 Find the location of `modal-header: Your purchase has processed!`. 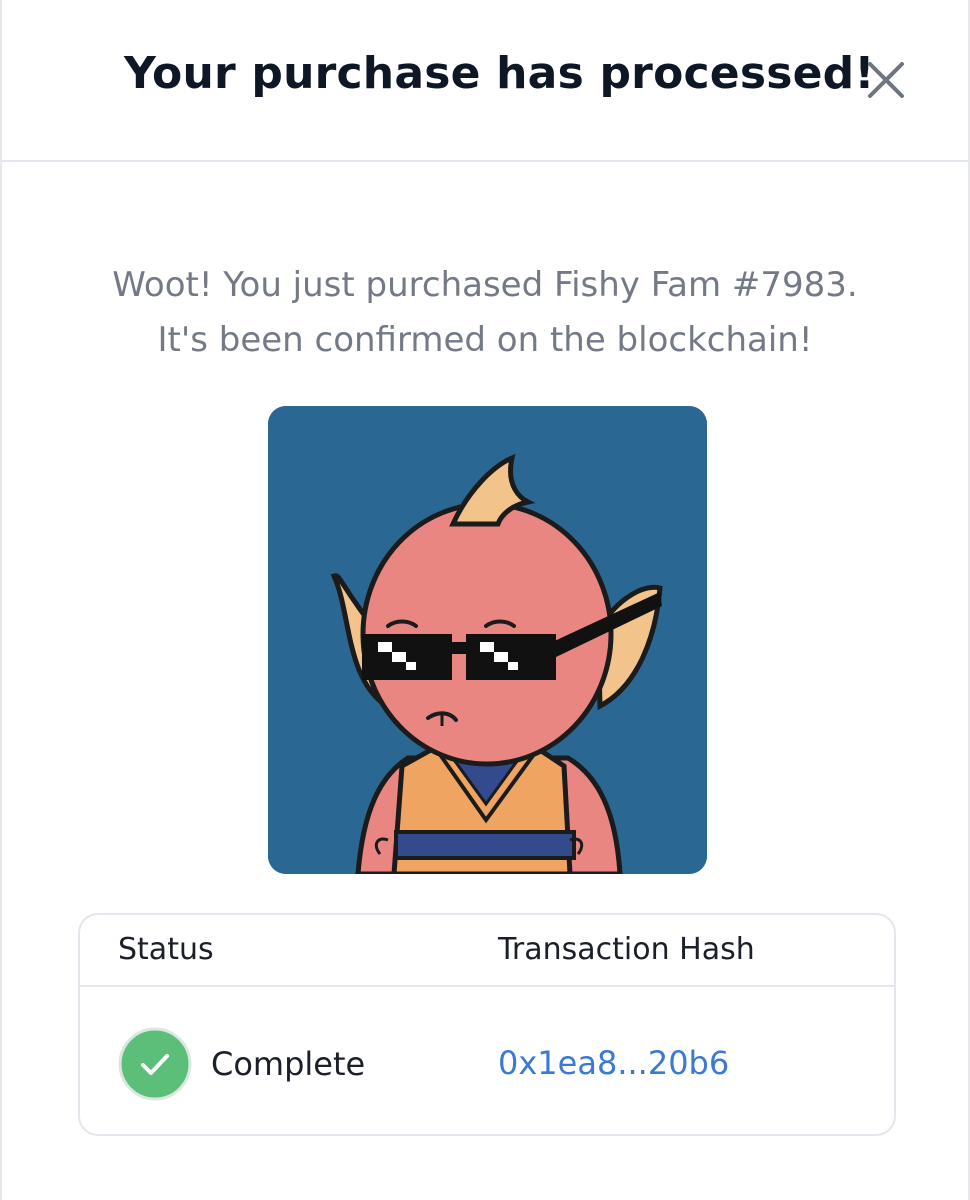

modal-header: Your purchase has processed! is located at coordinates (485, 81).